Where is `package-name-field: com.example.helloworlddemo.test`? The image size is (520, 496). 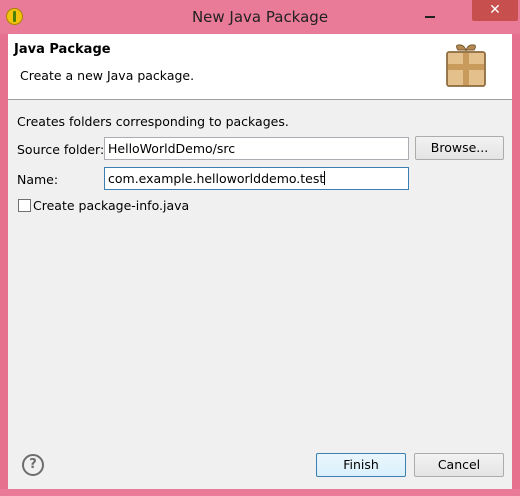
package-name-field: com.example.helloworlddemo.test is located at coordinates (256, 178).